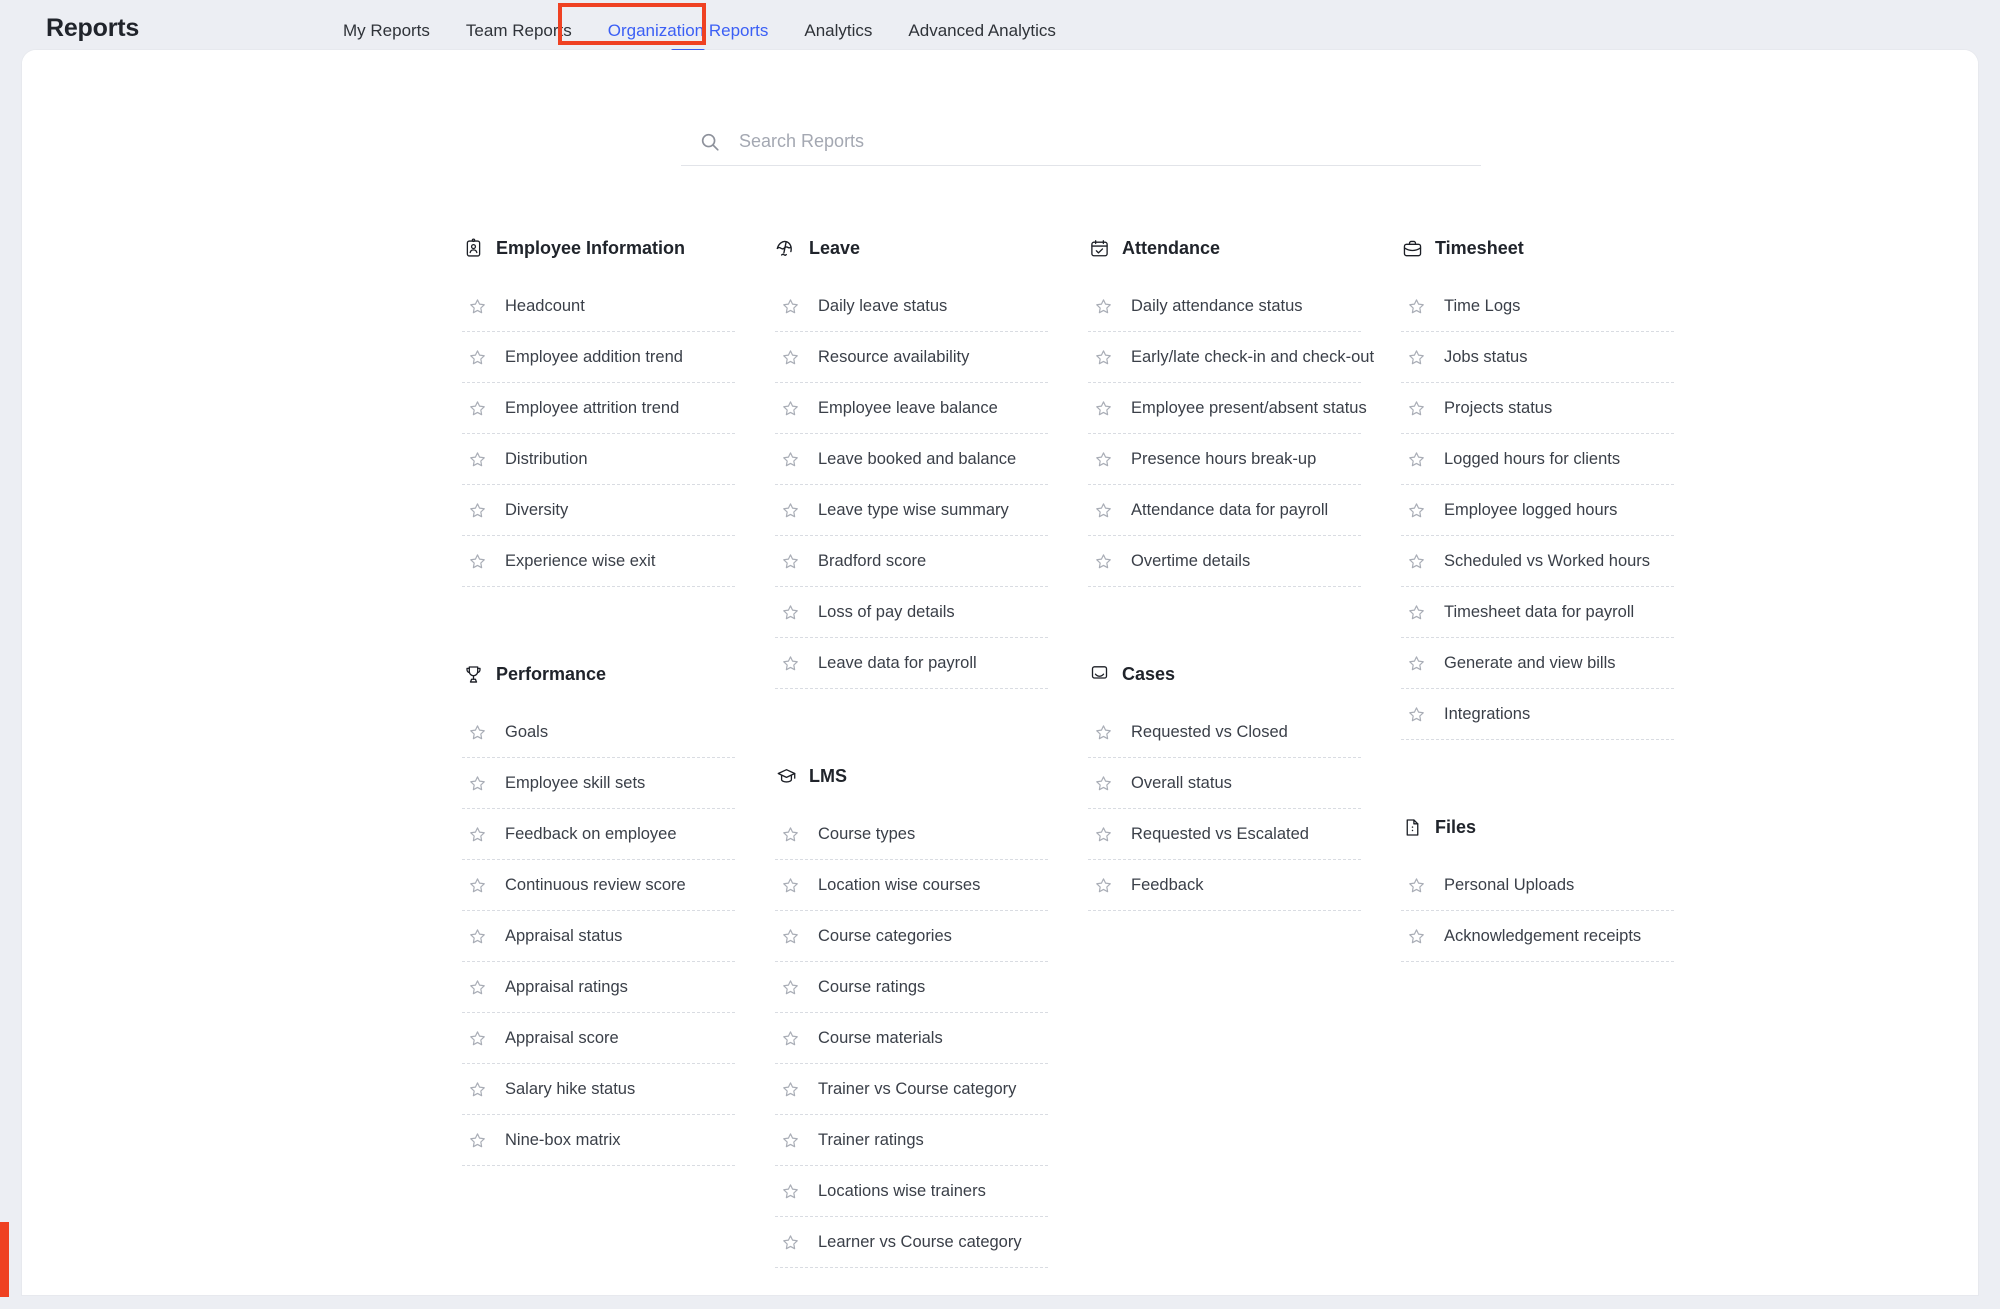 Image resolution: width=2000 pixels, height=1309 pixels. What do you see at coordinates (911, 1191) in the screenshot?
I see `report-list-item: Locations wise trainers` at bounding box center [911, 1191].